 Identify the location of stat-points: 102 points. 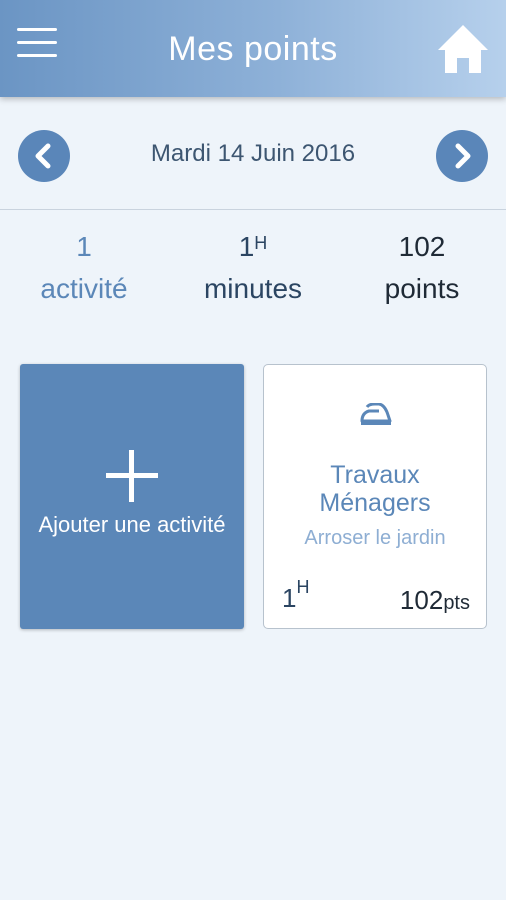
(422, 268).